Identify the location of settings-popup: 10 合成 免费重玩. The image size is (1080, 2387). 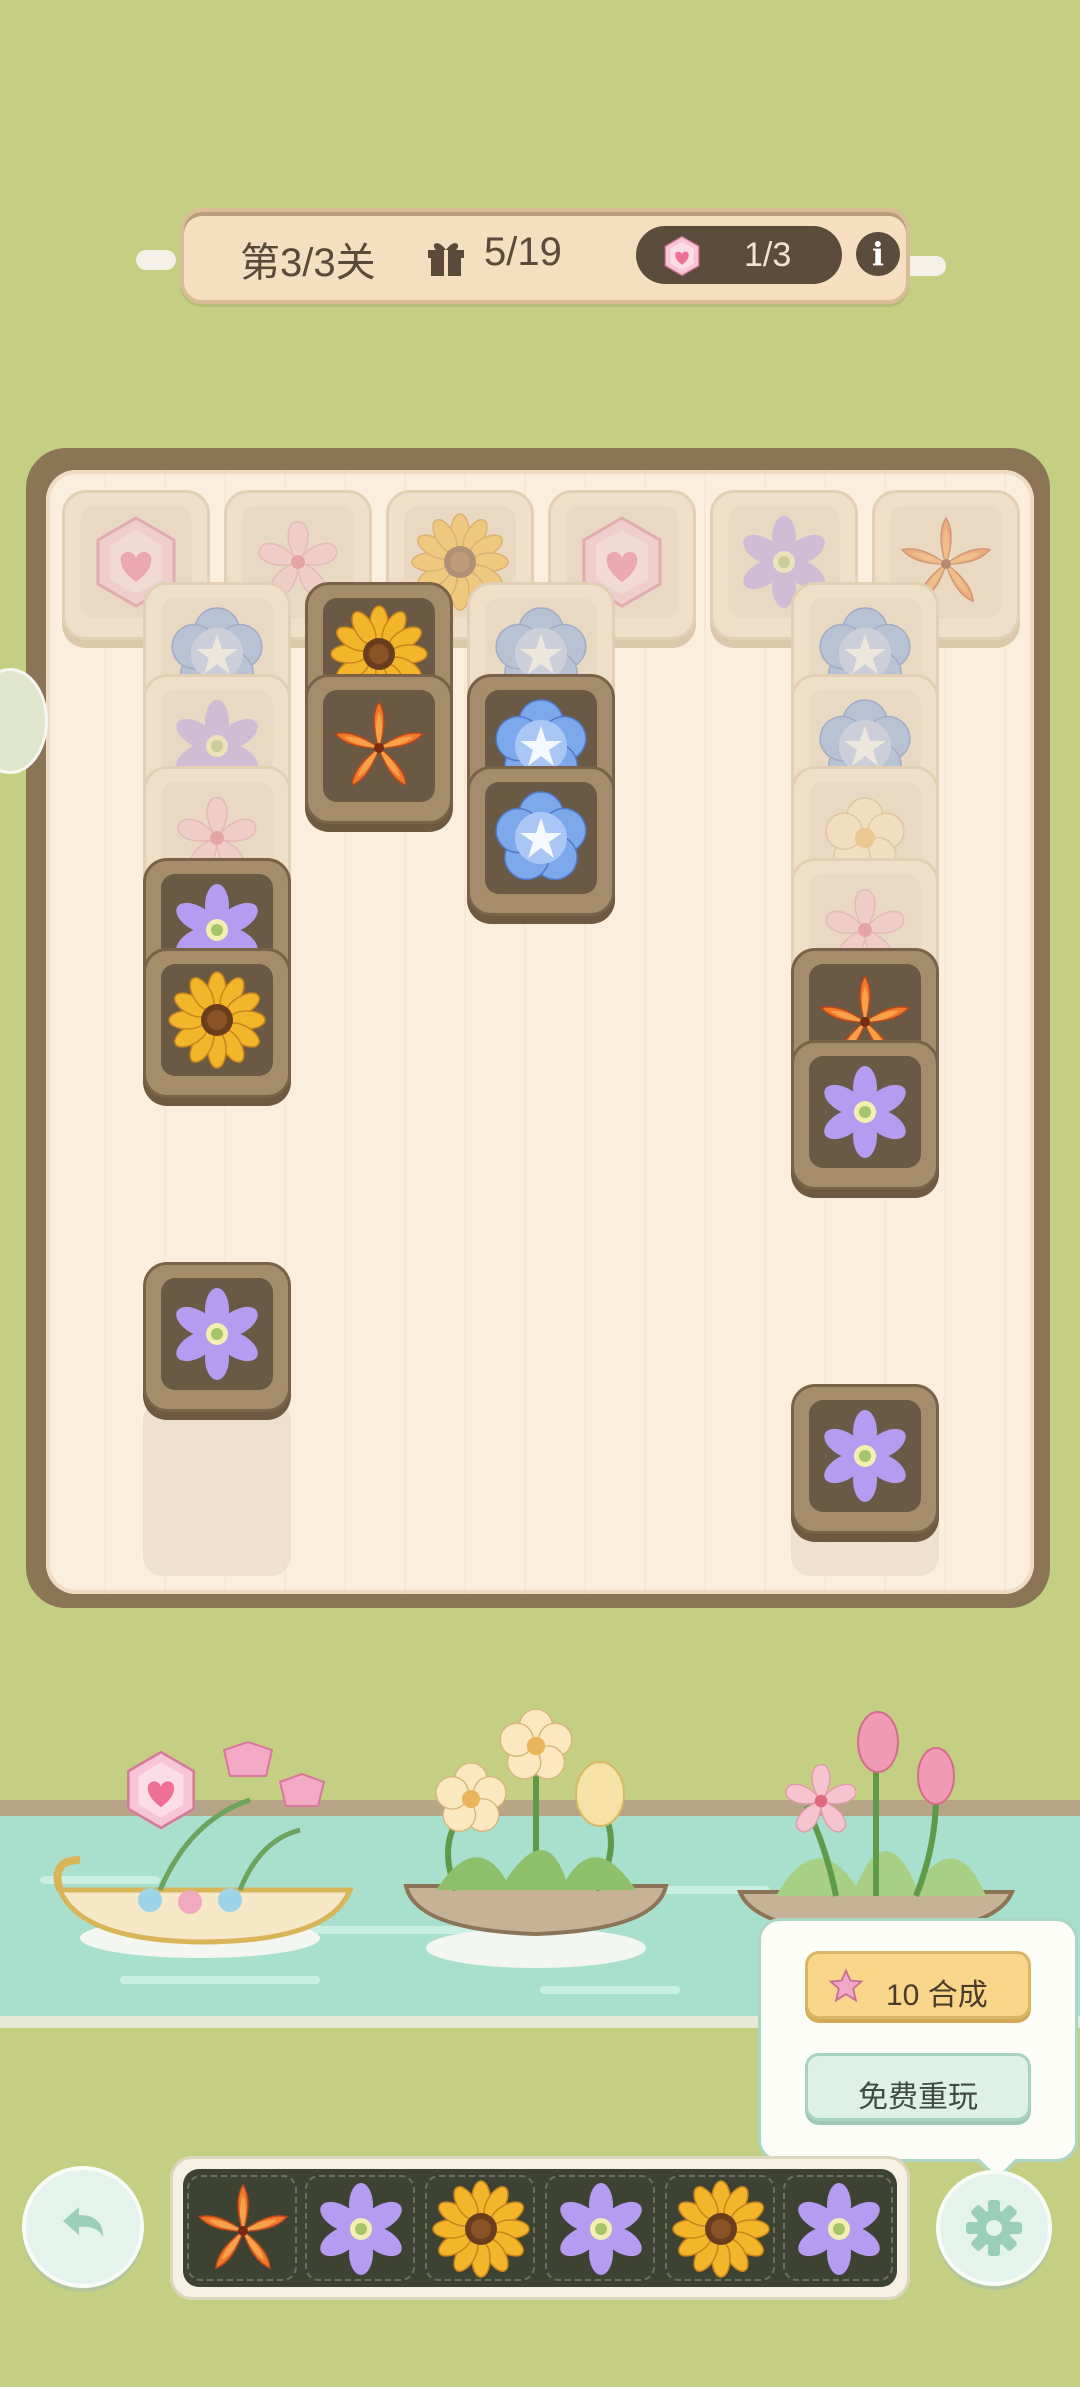
(918, 2040).